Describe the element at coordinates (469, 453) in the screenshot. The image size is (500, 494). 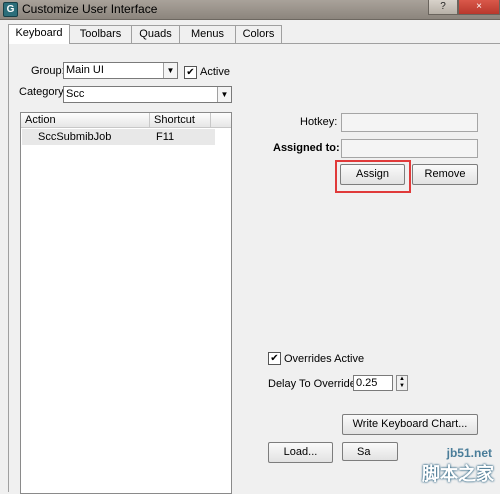
I see `watermark-site: jb51.net` at that location.